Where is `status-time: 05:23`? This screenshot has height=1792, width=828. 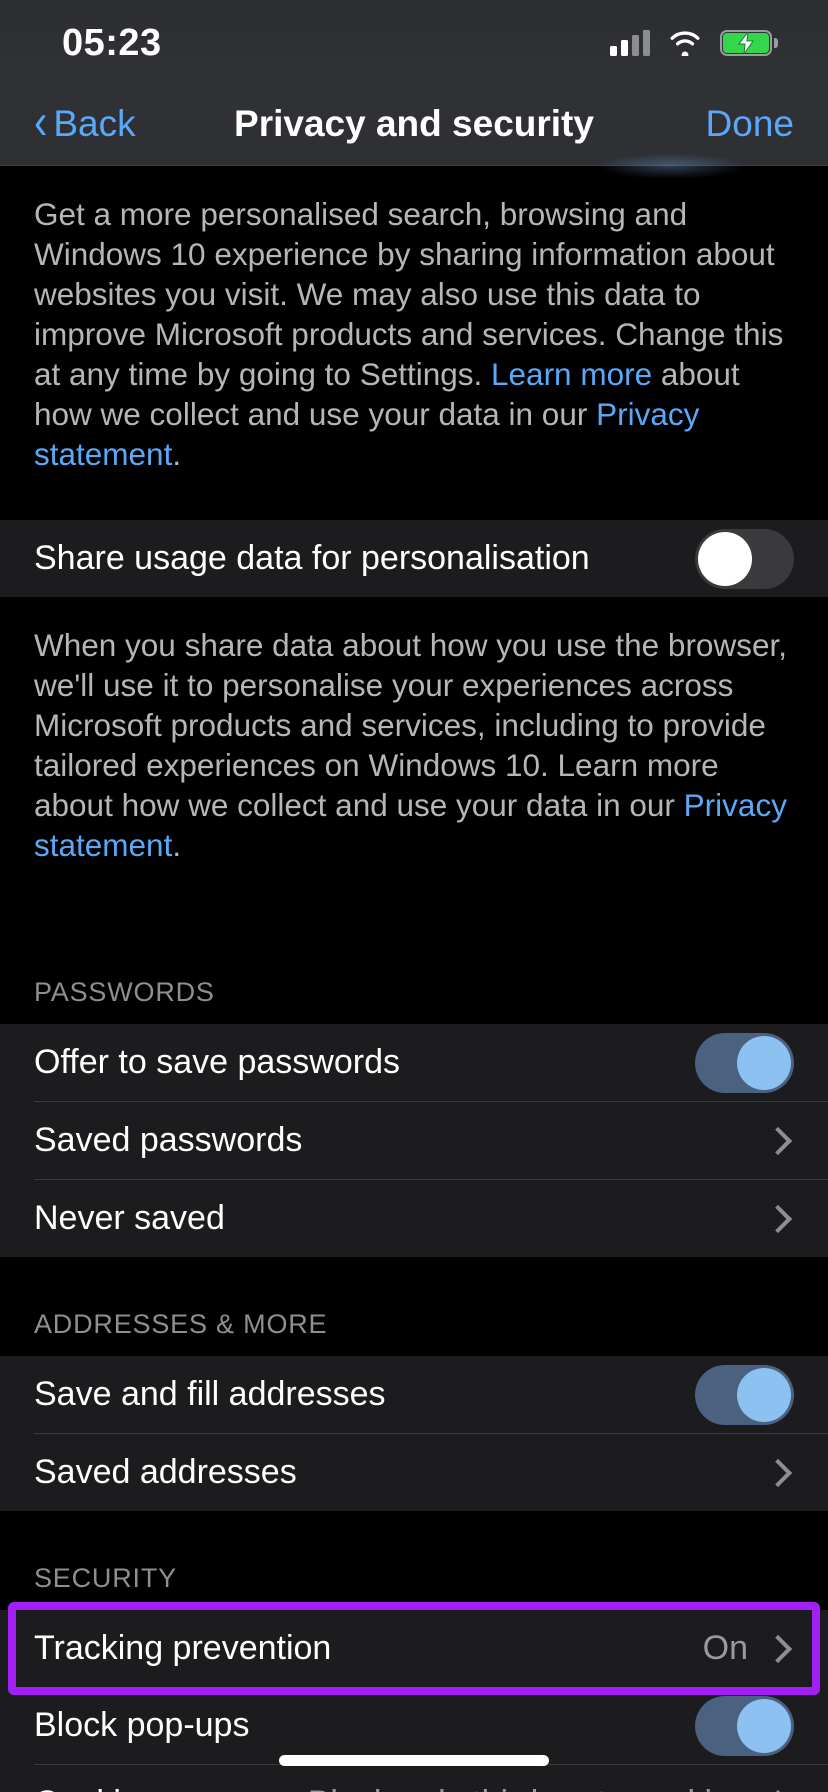
status-time: 05:23 is located at coordinates (112, 43).